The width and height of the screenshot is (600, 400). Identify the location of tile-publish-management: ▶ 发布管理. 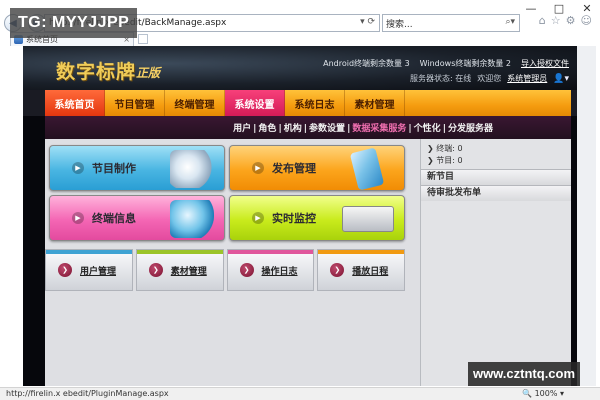
(317, 168).